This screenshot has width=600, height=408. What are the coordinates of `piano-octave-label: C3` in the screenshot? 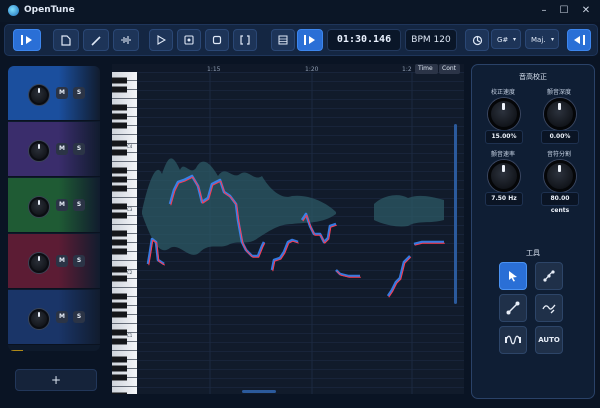 It's located at (130, 209).